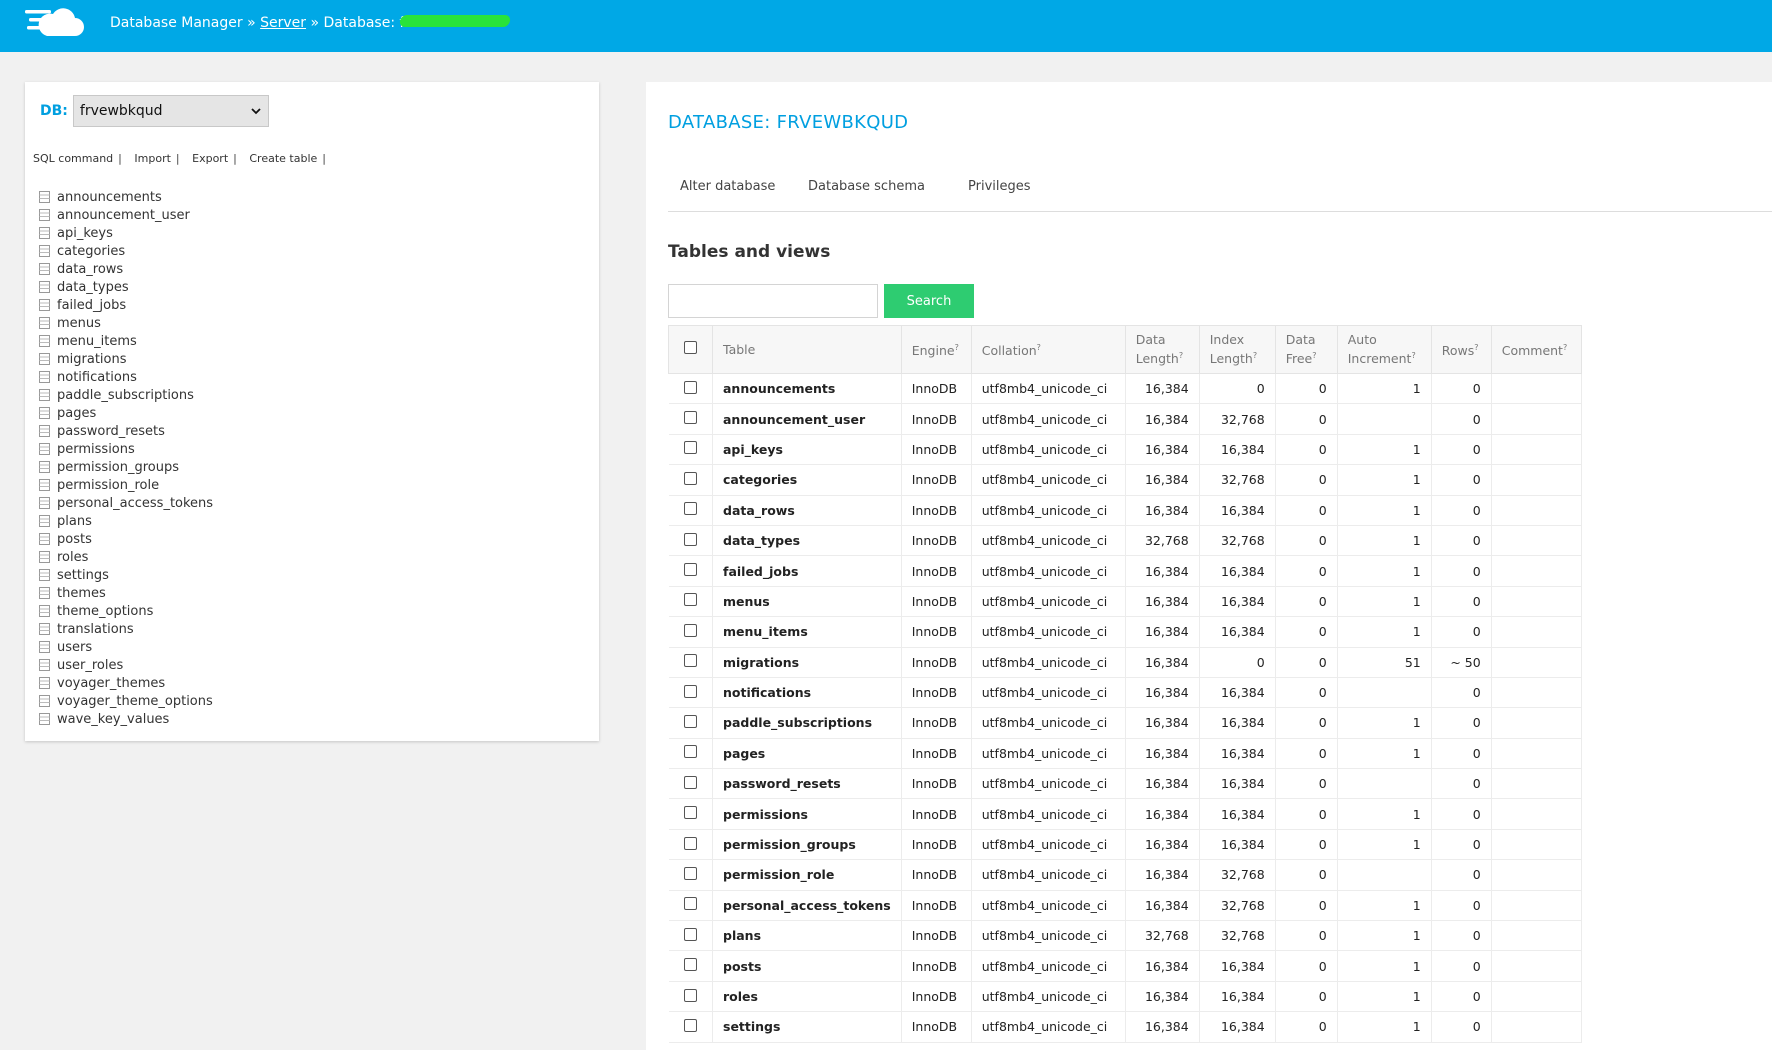 The height and width of the screenshot is (1050, 1772). I want to click on sidebar-table-item: data_types, so click(126, 287).